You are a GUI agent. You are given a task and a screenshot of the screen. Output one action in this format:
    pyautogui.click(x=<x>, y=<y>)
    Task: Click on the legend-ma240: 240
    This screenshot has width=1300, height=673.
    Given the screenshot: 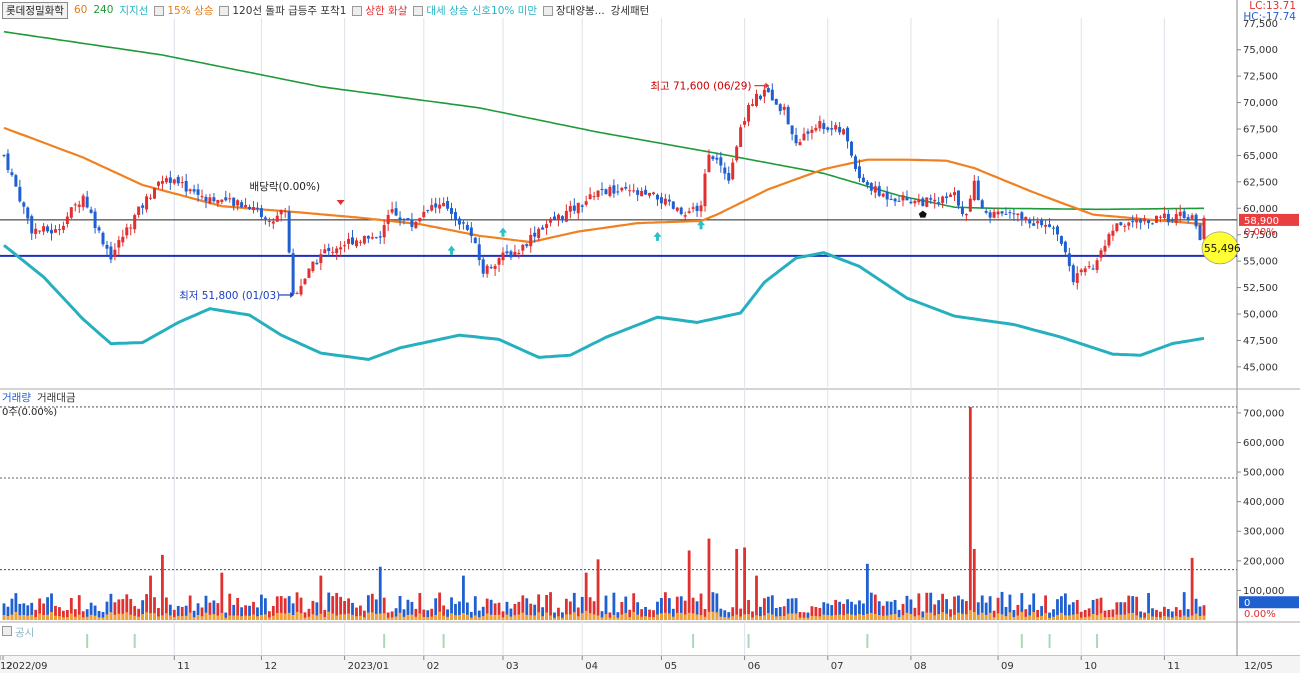 What is the action you would take?
    pyautogui.click(x=103, y=10)
    